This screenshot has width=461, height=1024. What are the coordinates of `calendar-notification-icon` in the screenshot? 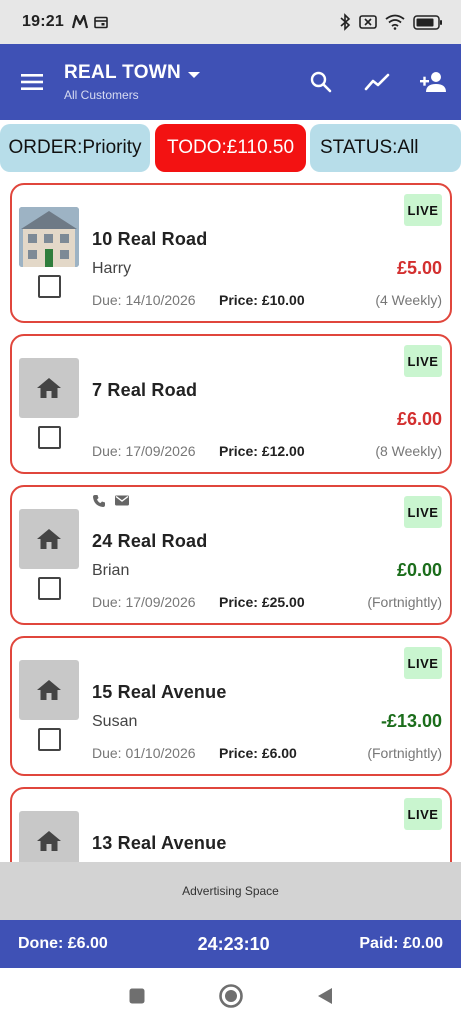 It's located at (101, 22).